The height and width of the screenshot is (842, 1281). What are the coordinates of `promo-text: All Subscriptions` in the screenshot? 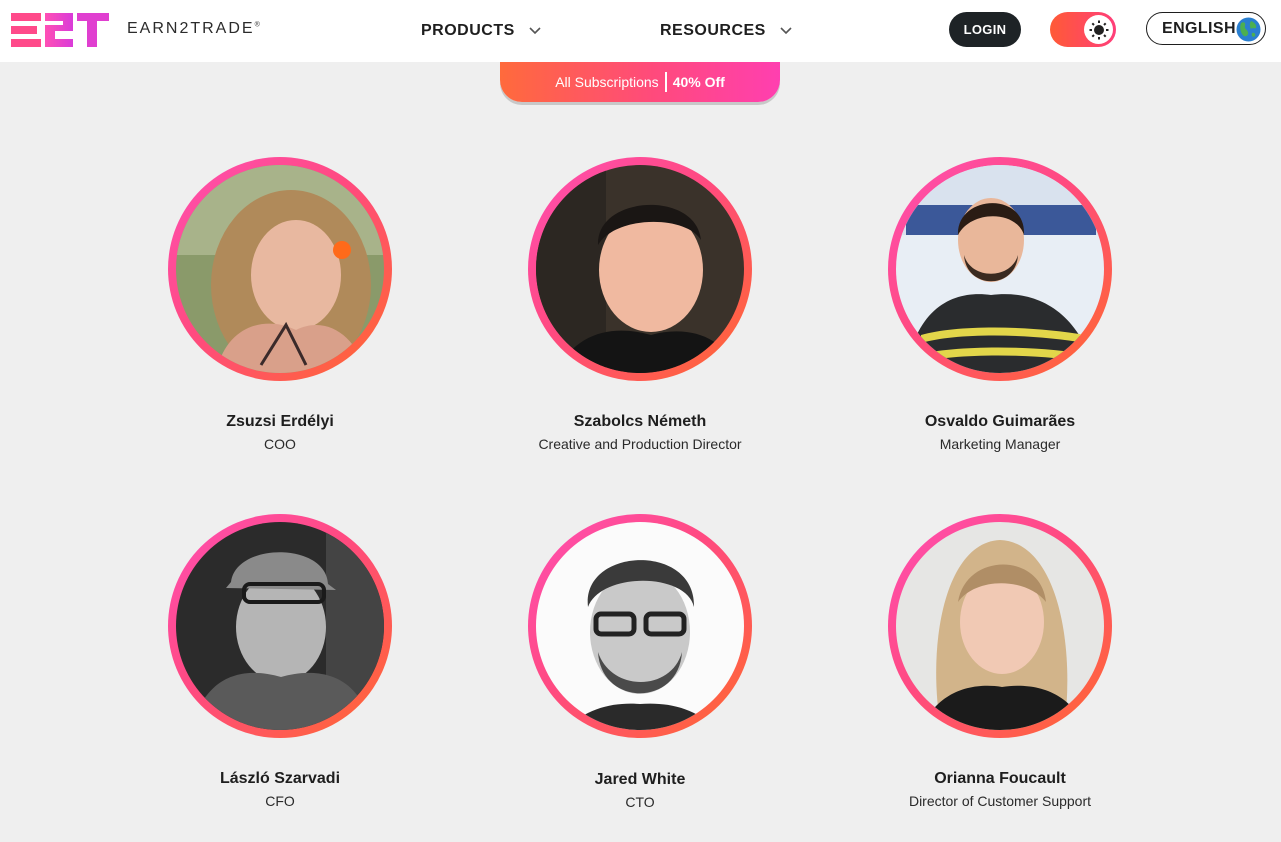 It's located at (607, 82).